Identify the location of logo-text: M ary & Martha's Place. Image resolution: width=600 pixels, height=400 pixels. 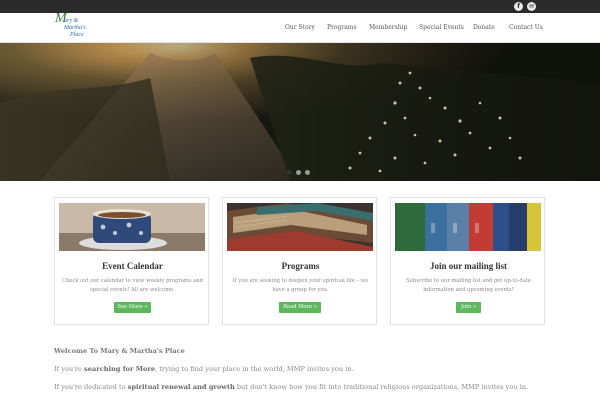
(71, 26).